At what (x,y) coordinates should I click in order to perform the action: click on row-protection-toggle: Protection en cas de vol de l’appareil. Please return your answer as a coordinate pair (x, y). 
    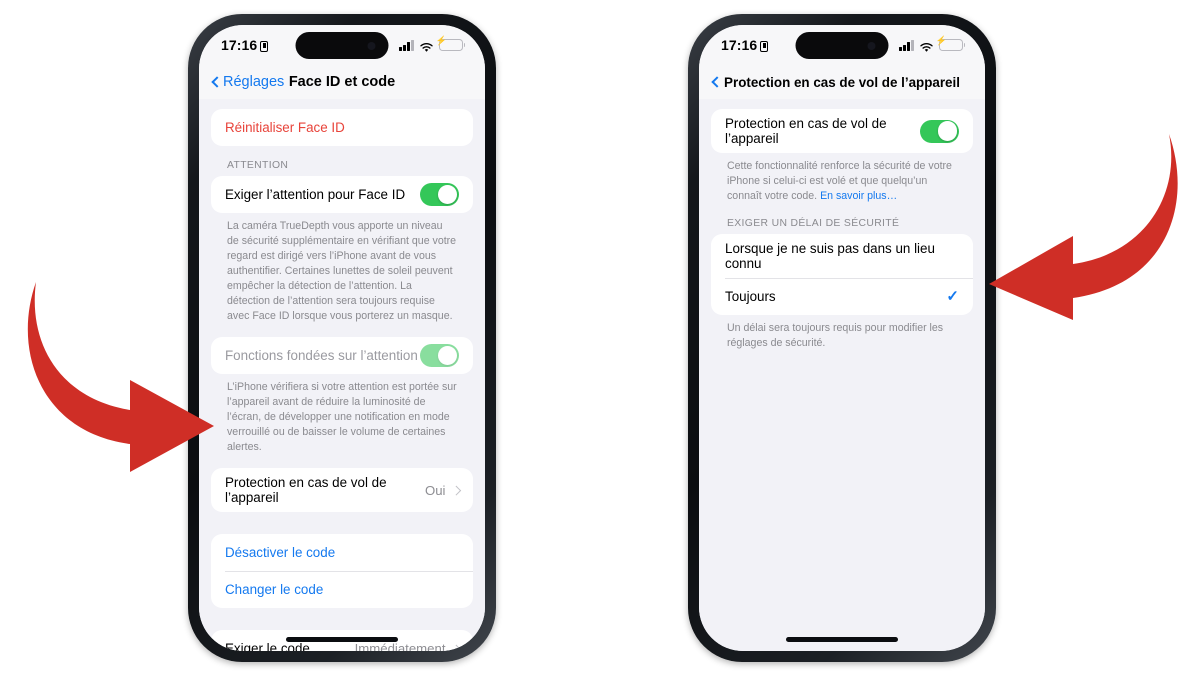
    Looking at the image, I should click on (842, 131).